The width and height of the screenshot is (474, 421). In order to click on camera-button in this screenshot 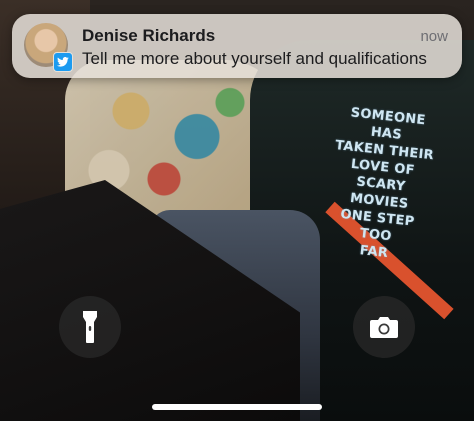, I will do `click(384, 327)`.